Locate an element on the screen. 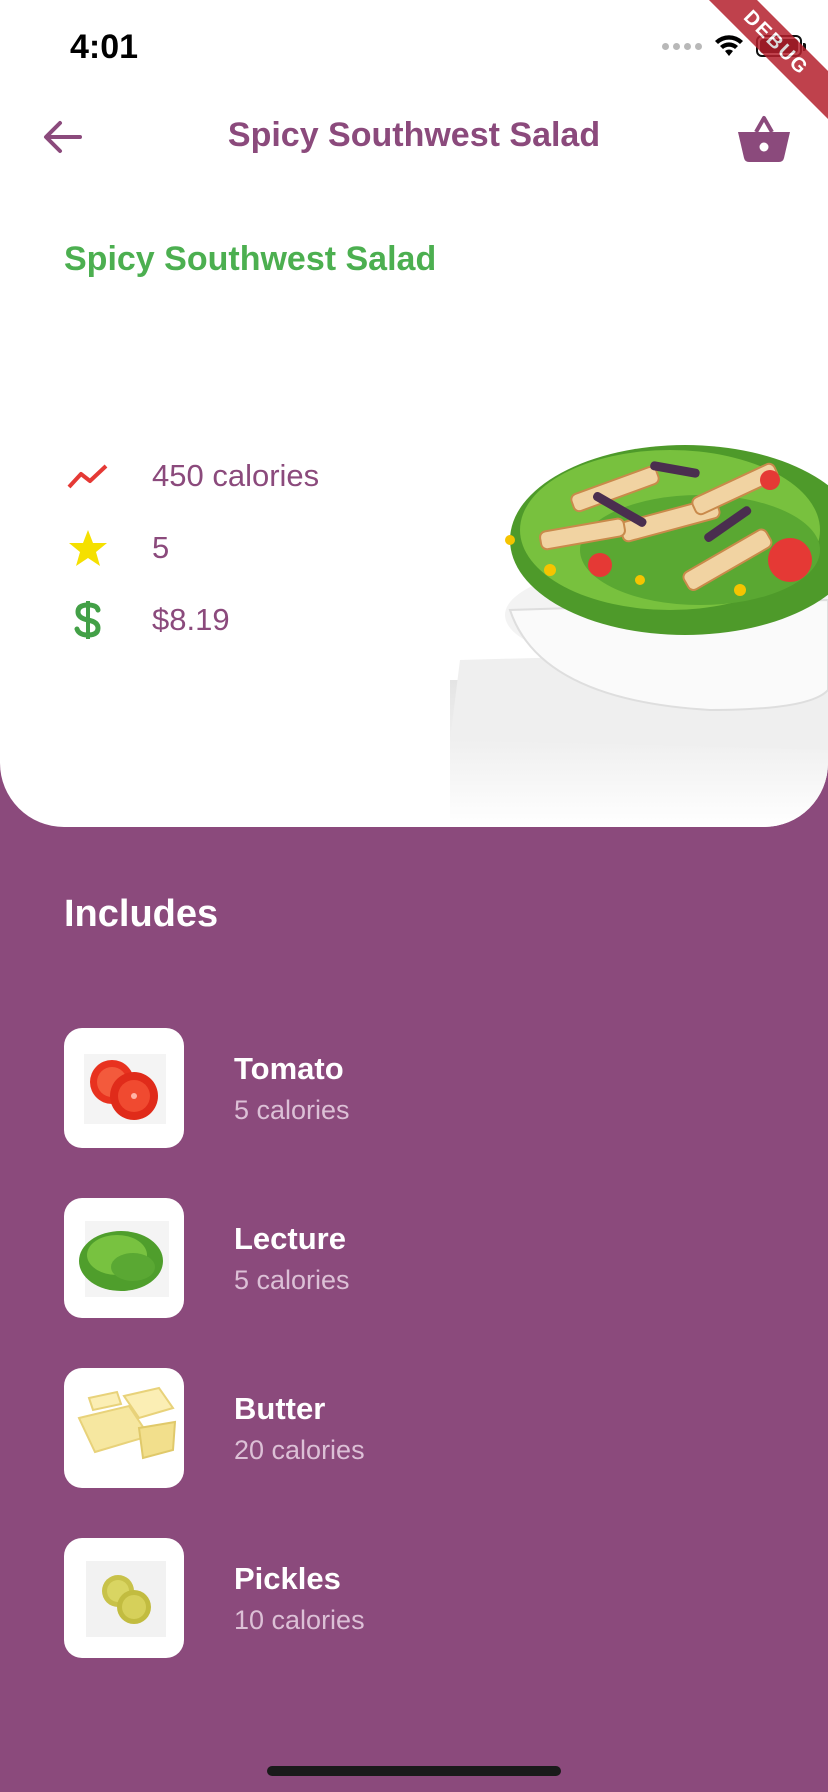  calories-text: 450 calories is located at coordinates (236, 475).